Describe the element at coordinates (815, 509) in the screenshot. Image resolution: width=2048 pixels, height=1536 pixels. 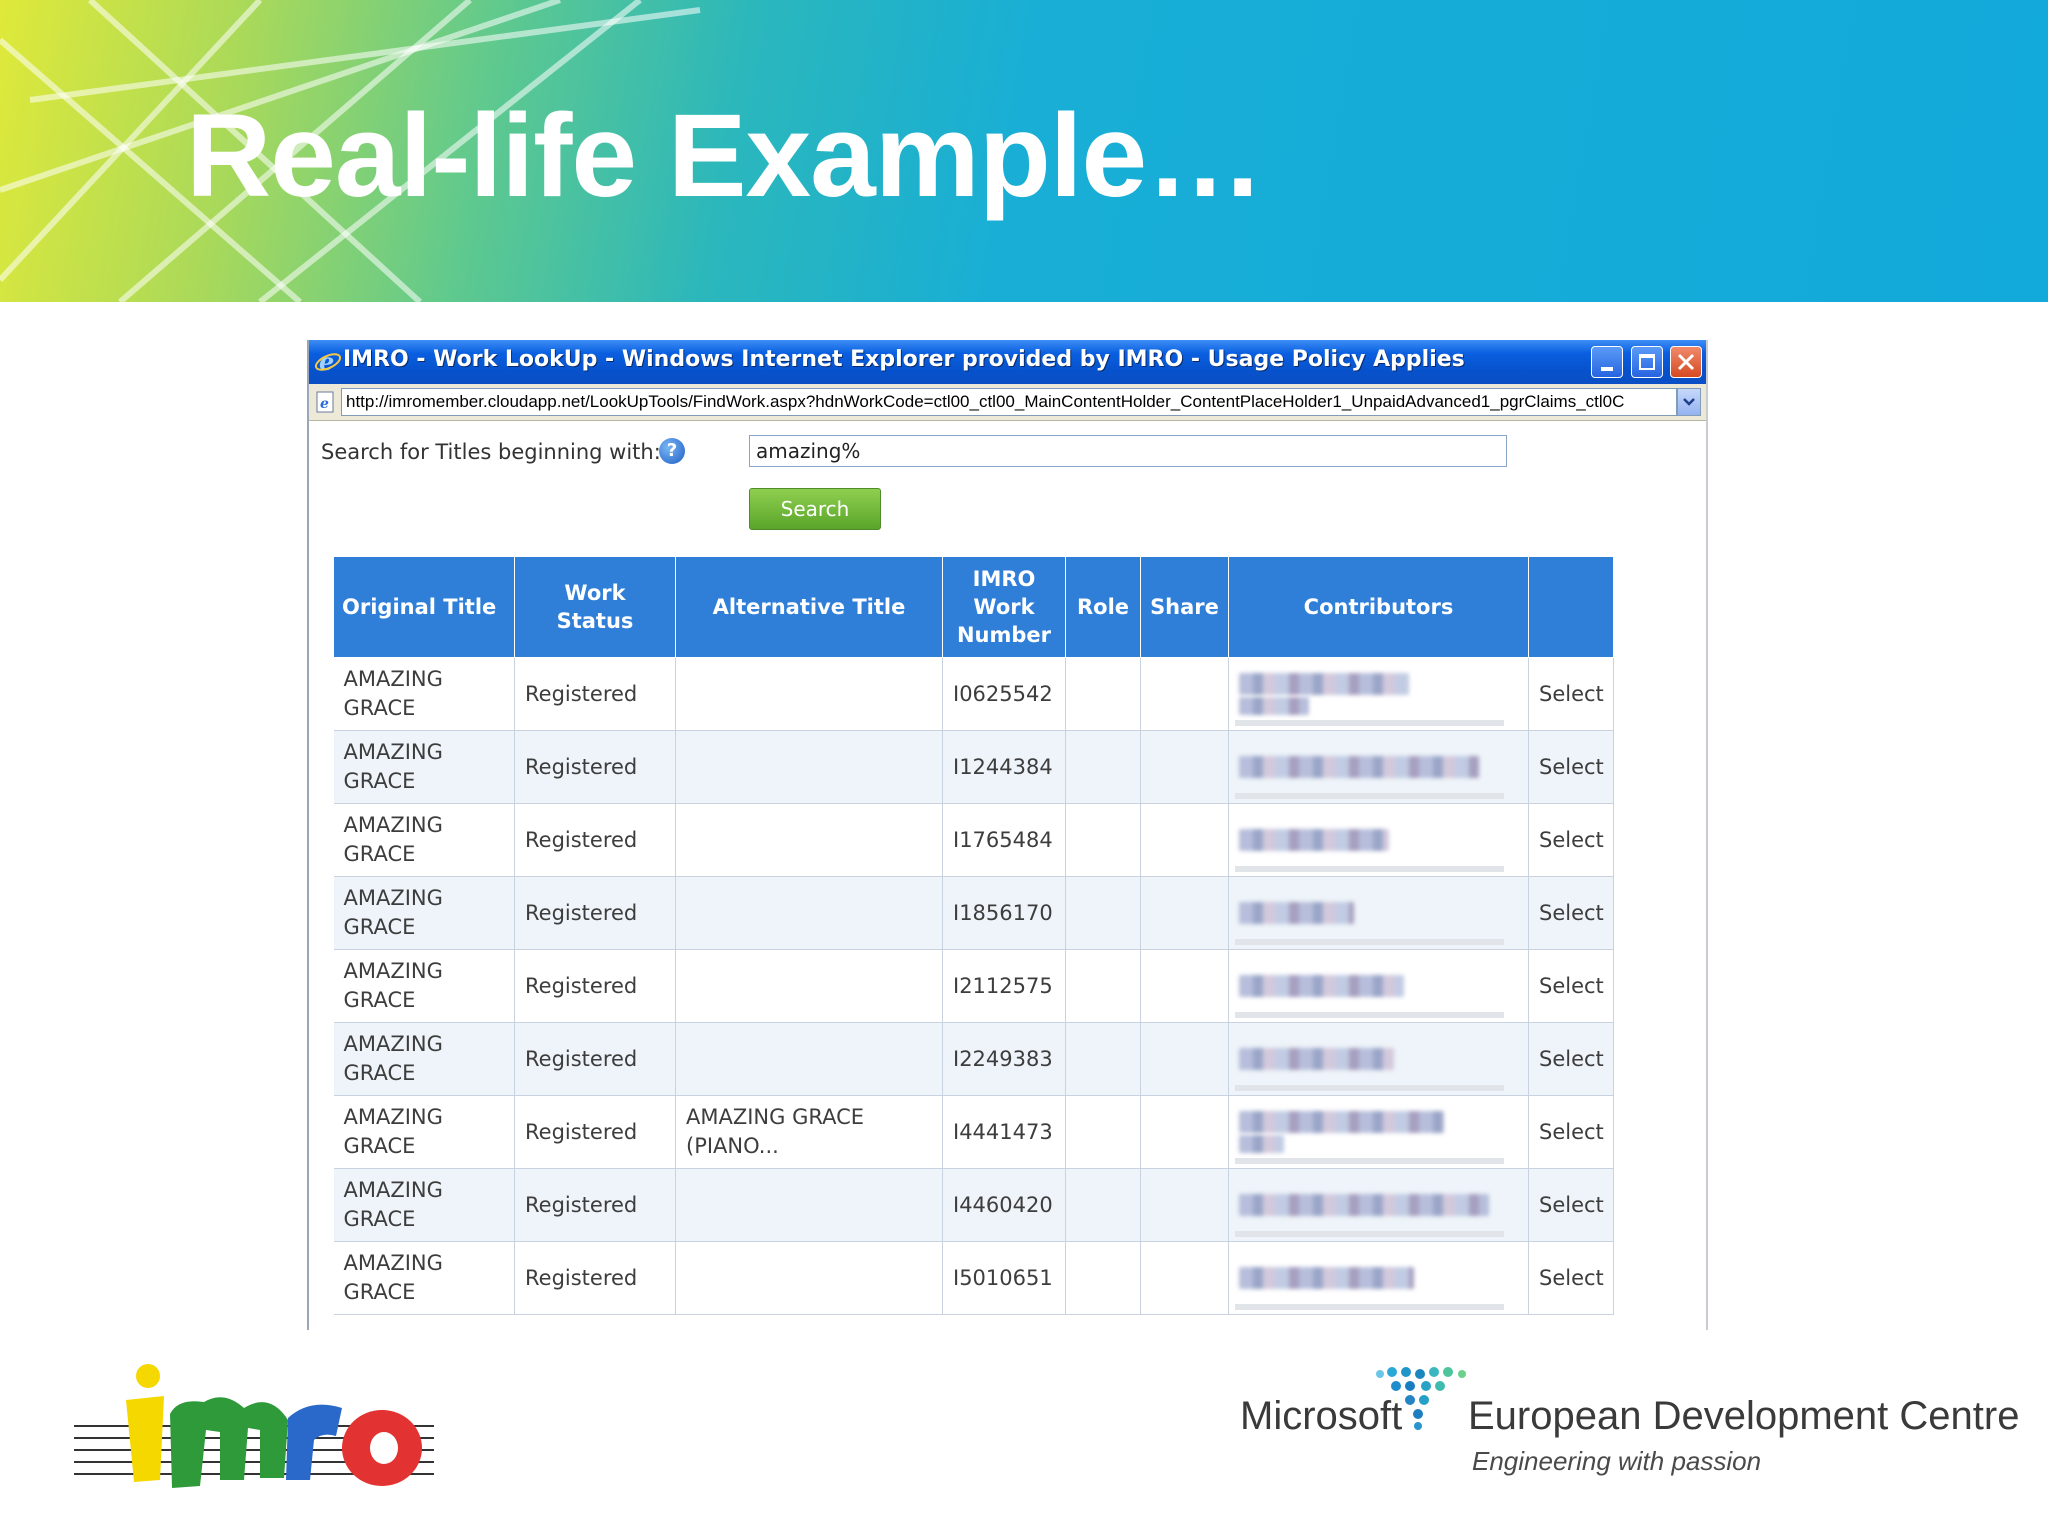
I see `search-button: Search` at that location.